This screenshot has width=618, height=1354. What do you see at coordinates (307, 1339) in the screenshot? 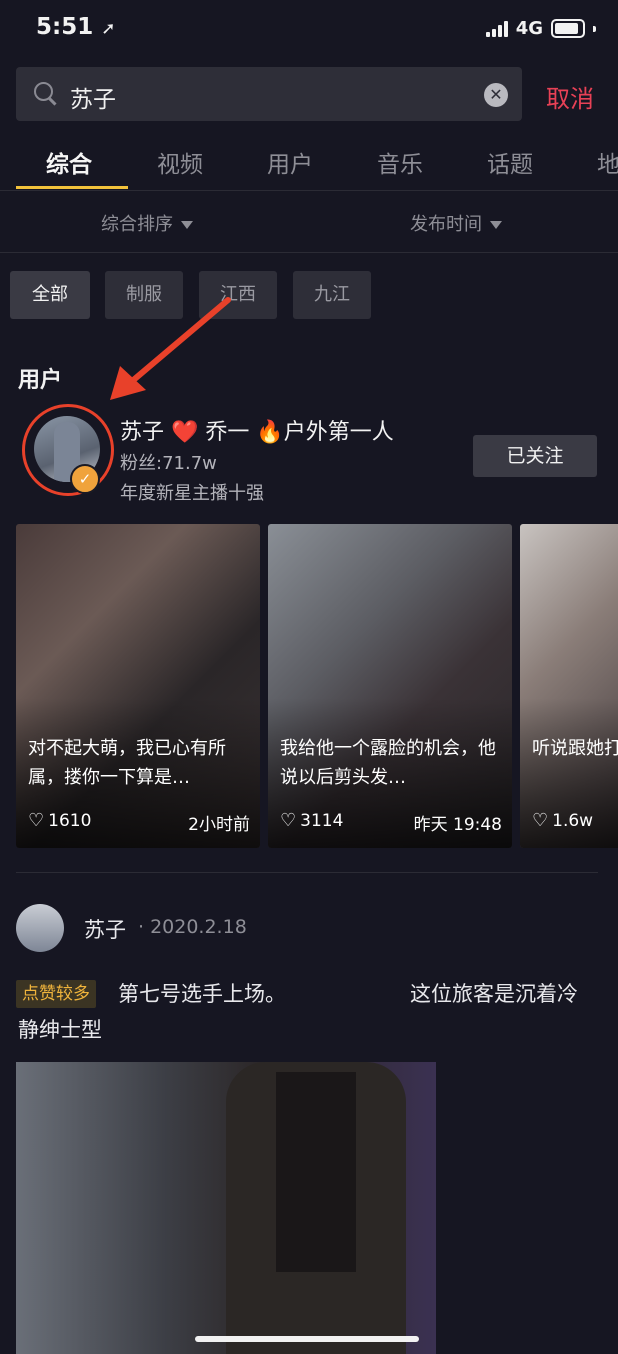
I see `home-indicator` at bounding box center [307, 1339].